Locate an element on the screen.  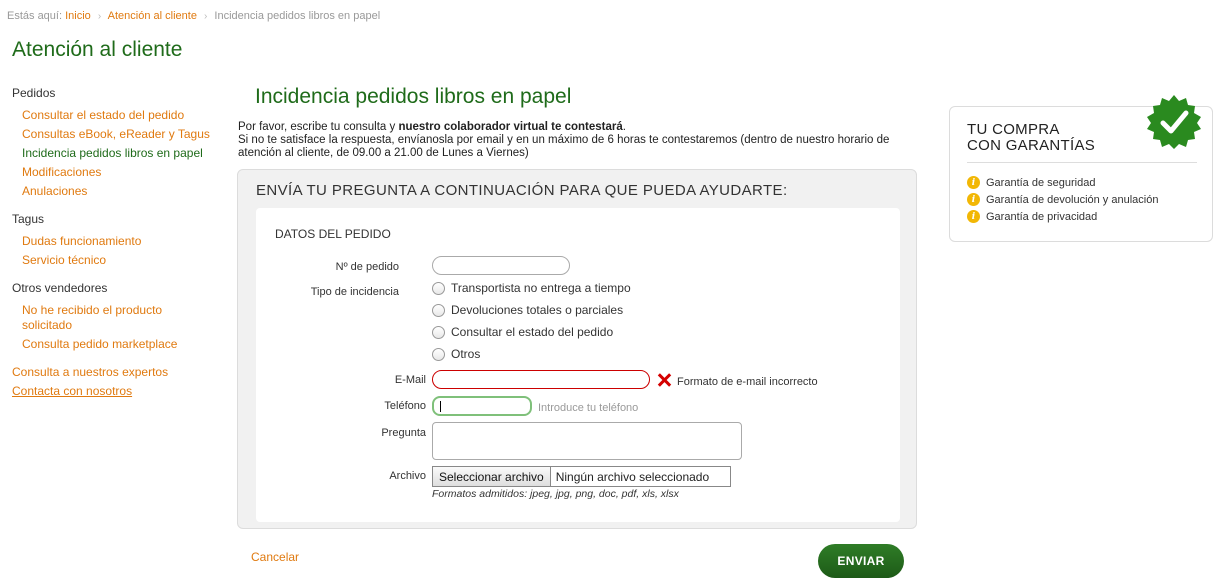
incident-option-consultar-estado: Consultar el estado del pedido is located at coordinates (522, 332).